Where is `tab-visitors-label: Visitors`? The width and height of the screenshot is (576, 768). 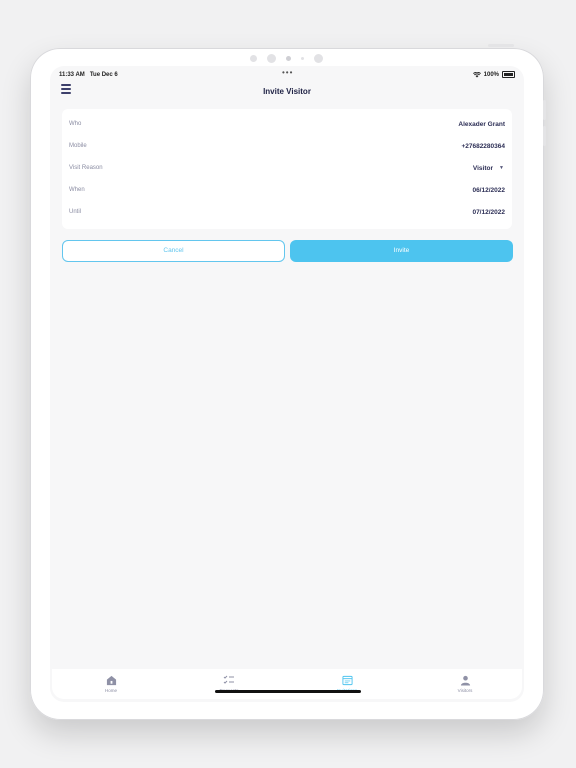
tab-visitors-label: Visitors is located at coordinates (465, 690).